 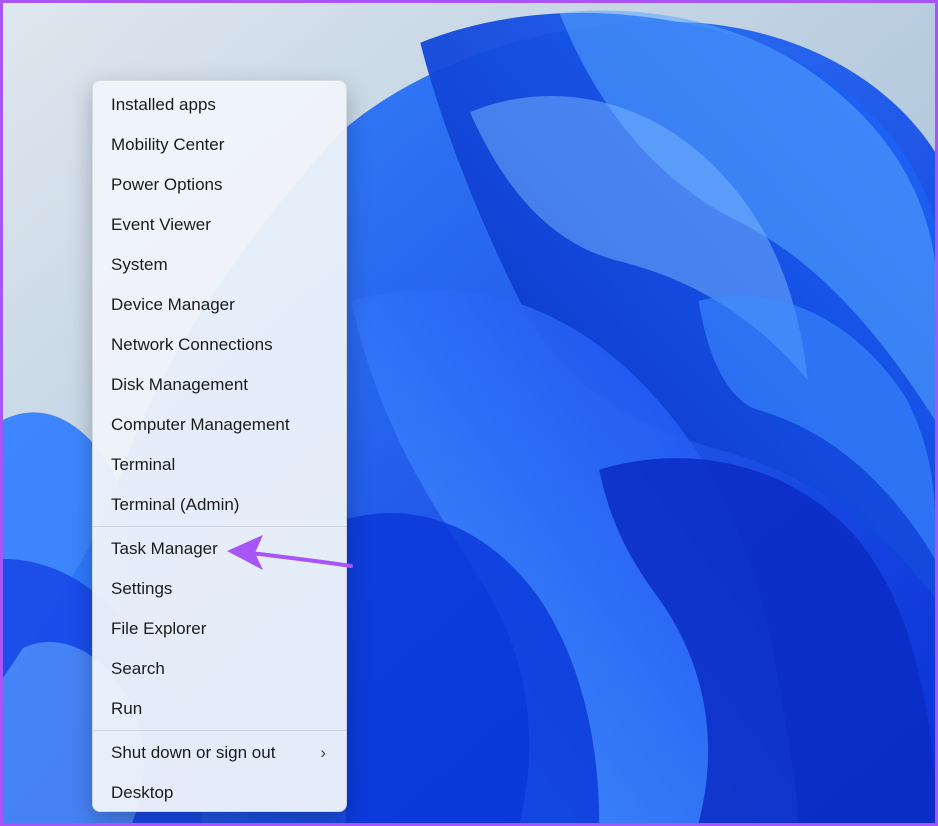 I want to click on menu-item-terminal-admin: Terminal (Admin), so click(x=219, y=505).